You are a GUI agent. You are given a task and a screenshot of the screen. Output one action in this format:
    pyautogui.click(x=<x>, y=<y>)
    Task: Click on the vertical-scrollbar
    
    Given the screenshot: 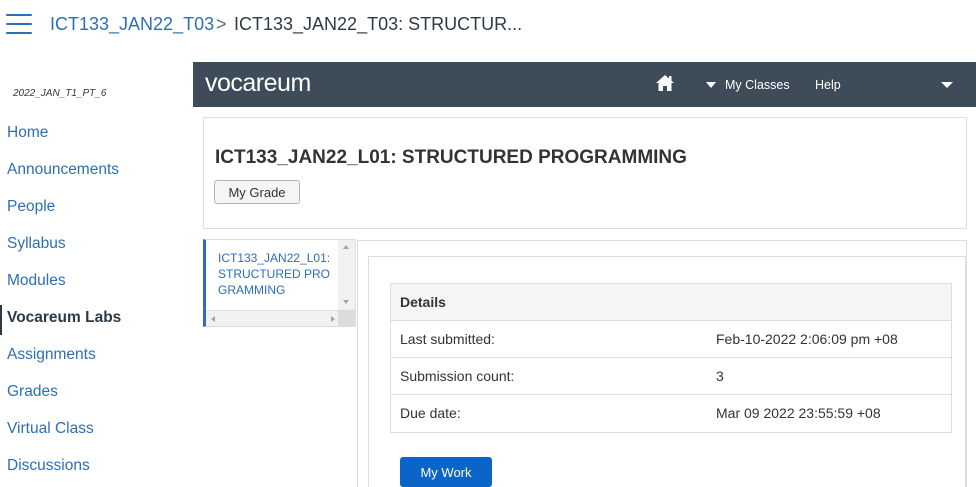 What is the action you would take?
    pyautogui.click(x=346, y=275)
    